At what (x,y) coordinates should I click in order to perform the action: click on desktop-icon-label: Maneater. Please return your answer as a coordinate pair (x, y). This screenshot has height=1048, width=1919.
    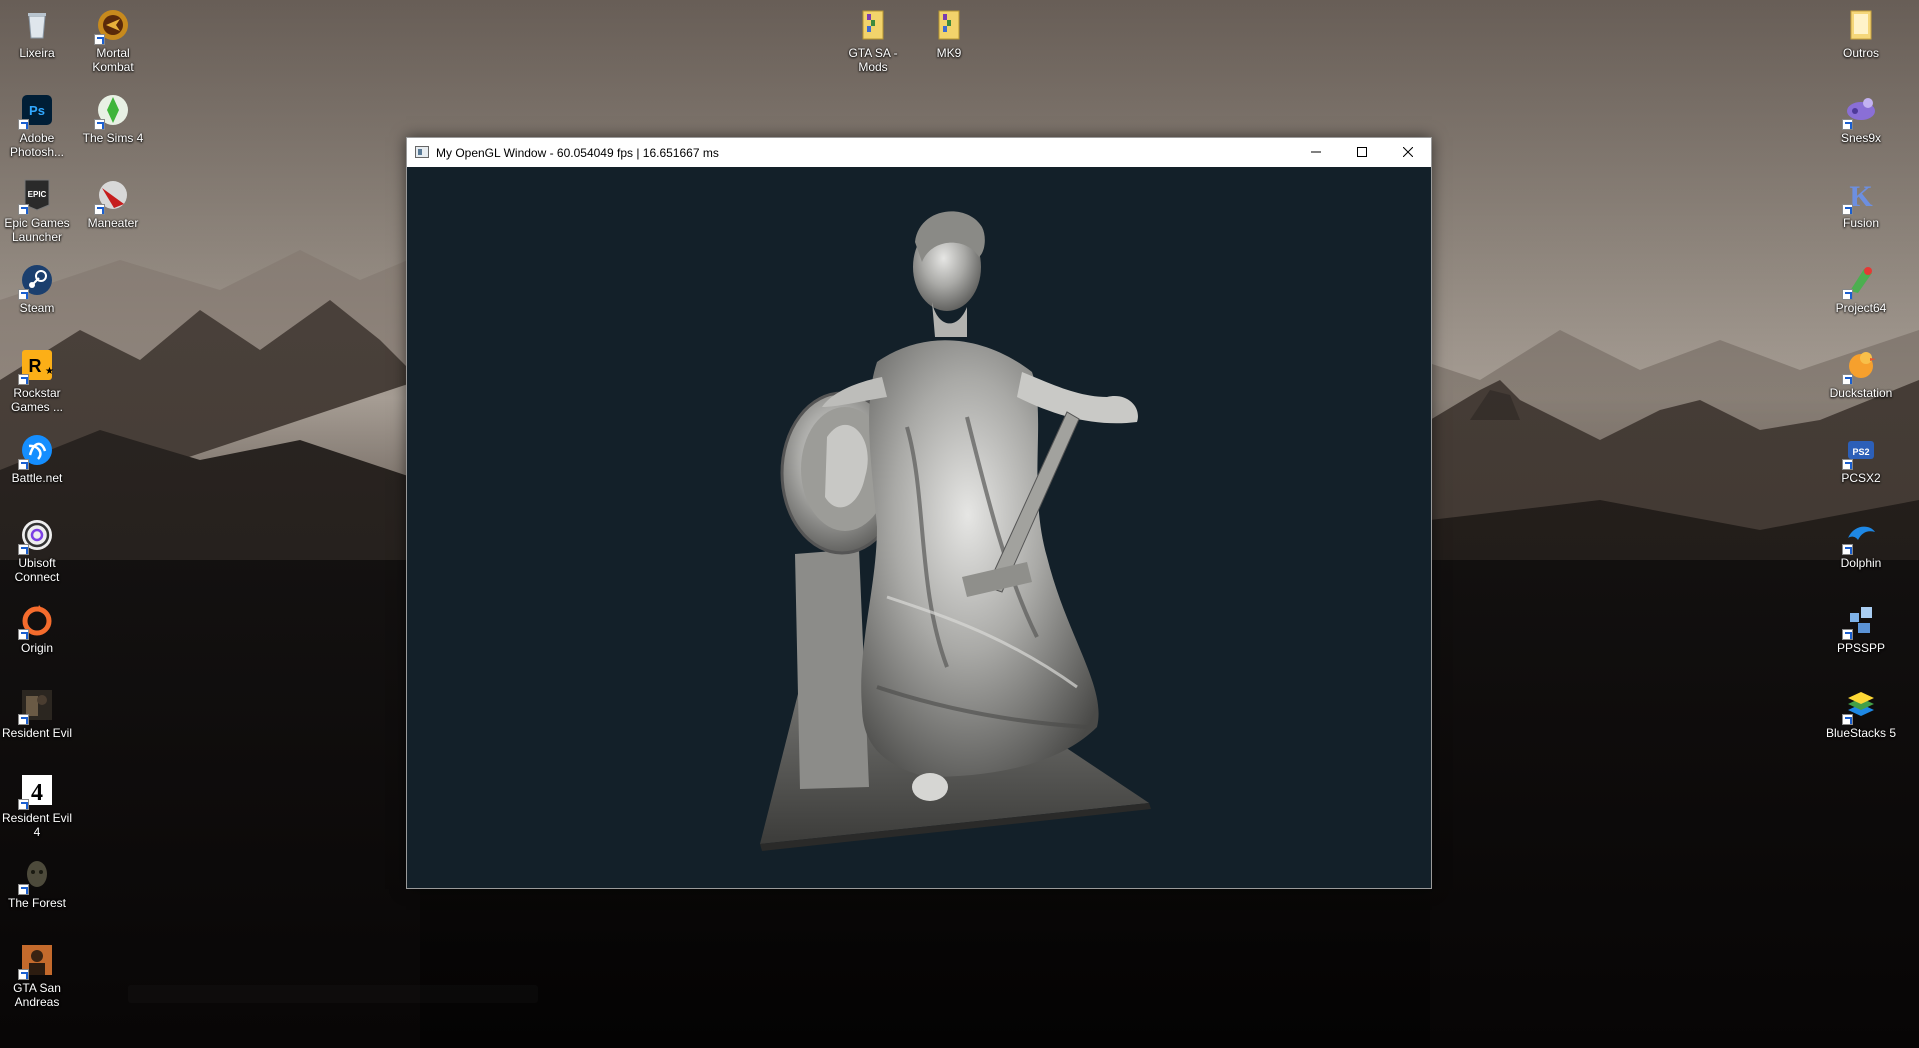
    Looking at the image, I should click on (113, 223).